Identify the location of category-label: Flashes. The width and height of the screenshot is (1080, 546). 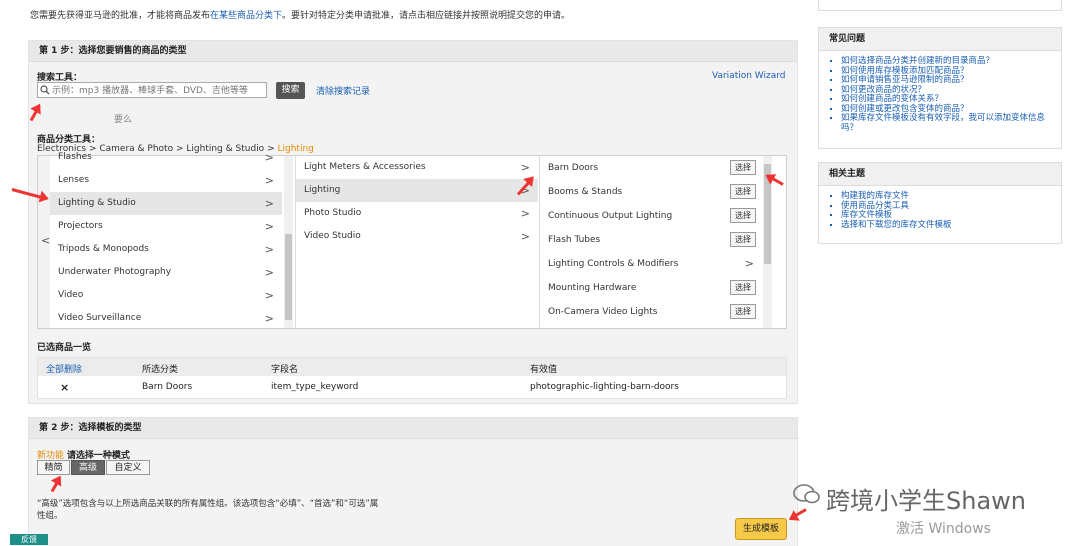
(75, 157).